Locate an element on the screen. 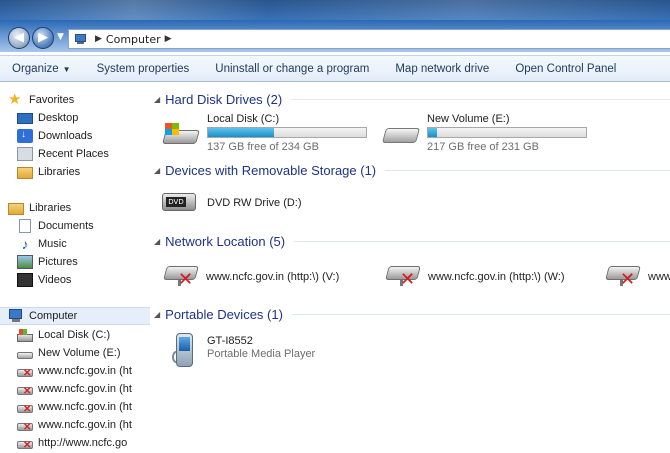 The width and height of the screenshot is (670, 453). computer-icon is located at coordinates (80, 39).